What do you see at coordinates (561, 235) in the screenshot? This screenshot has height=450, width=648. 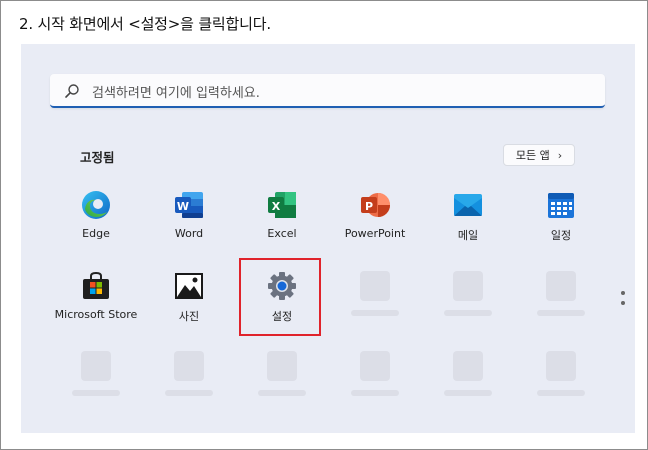 I see `app-label: 일정` at bounding box center [561, 235].